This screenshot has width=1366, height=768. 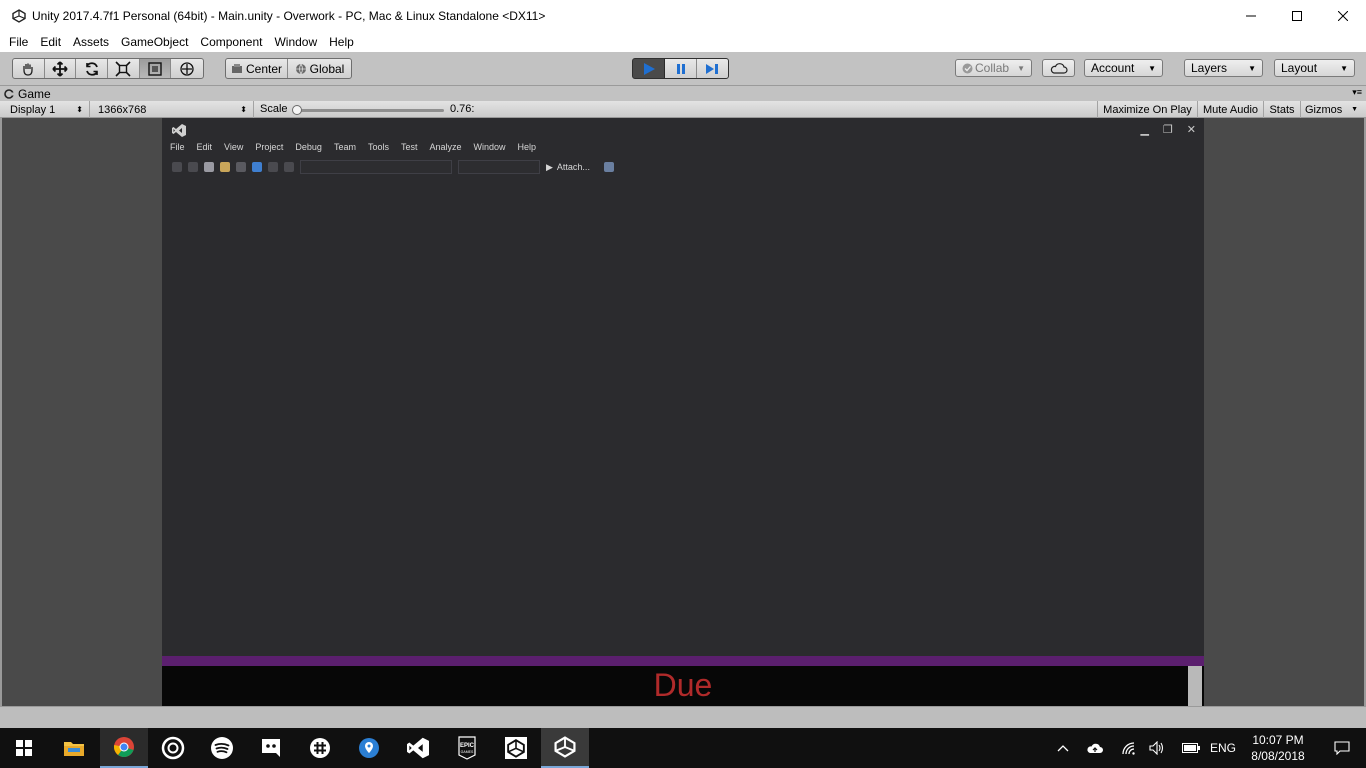 I want to click on panel-scrollbar, so click(x=1195, y=686).